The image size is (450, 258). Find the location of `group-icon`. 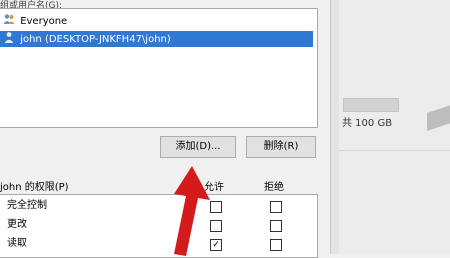

group-icon is located at coordinates (9, 22).